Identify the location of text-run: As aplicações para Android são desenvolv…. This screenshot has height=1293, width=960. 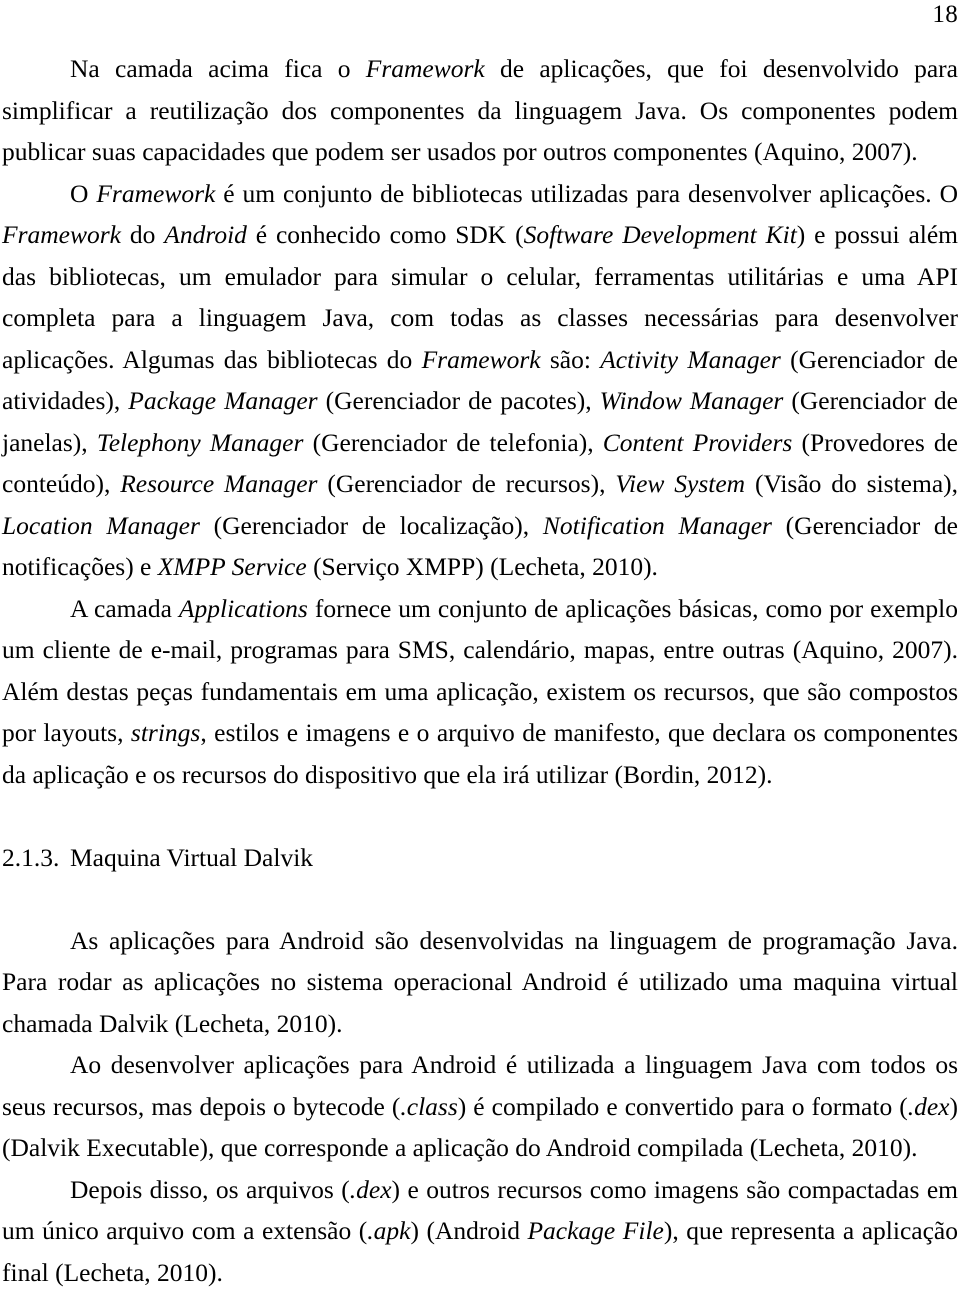
(480, 982).